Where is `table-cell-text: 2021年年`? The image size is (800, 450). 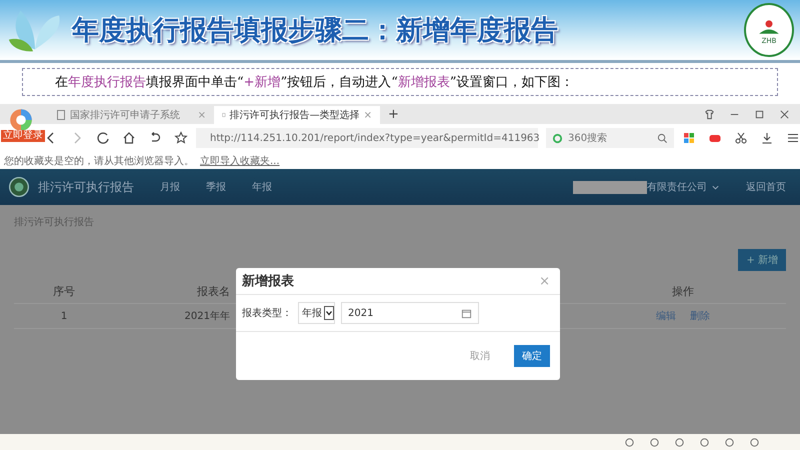
table-cell-text: 2021年年 is located at coordinates (207, 316).